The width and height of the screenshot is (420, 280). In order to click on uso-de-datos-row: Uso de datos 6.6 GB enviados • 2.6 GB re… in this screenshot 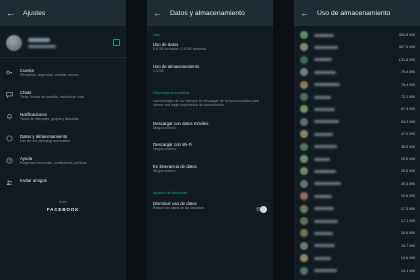, I will do `click(210, 46)`.